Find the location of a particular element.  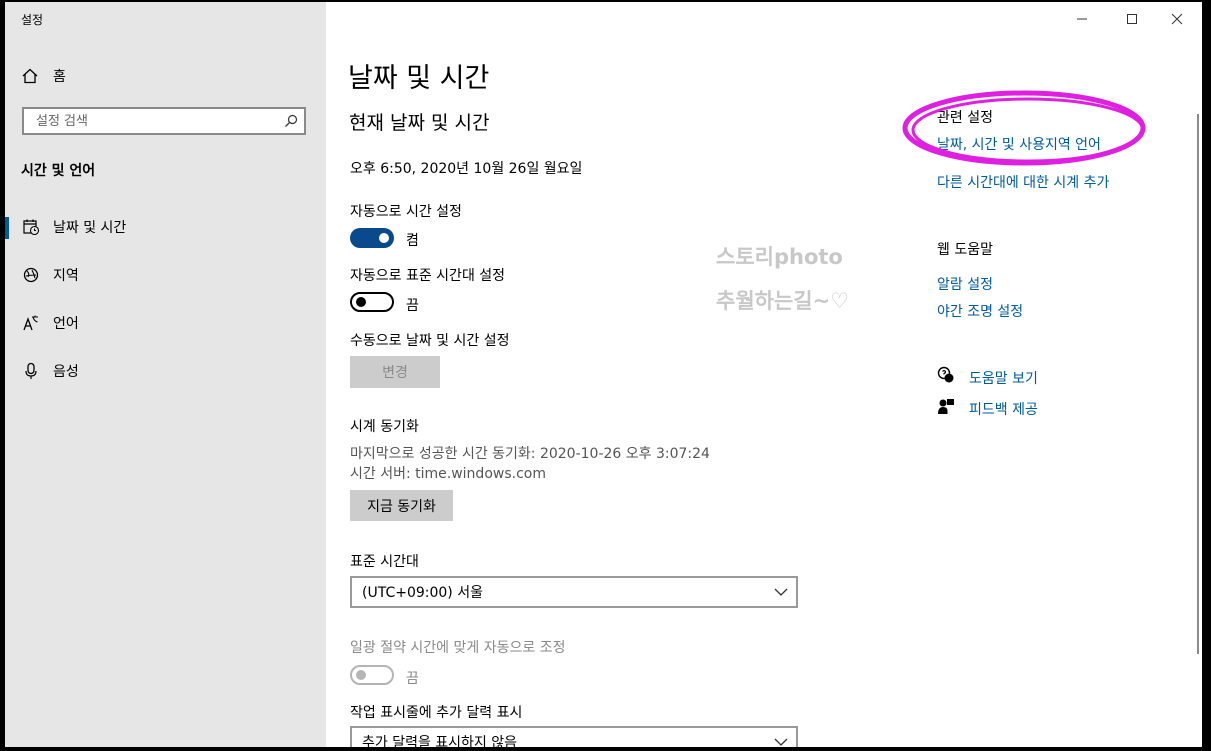

night-light-link: 야간 조명 설정 is located at coordinates (980, 311).